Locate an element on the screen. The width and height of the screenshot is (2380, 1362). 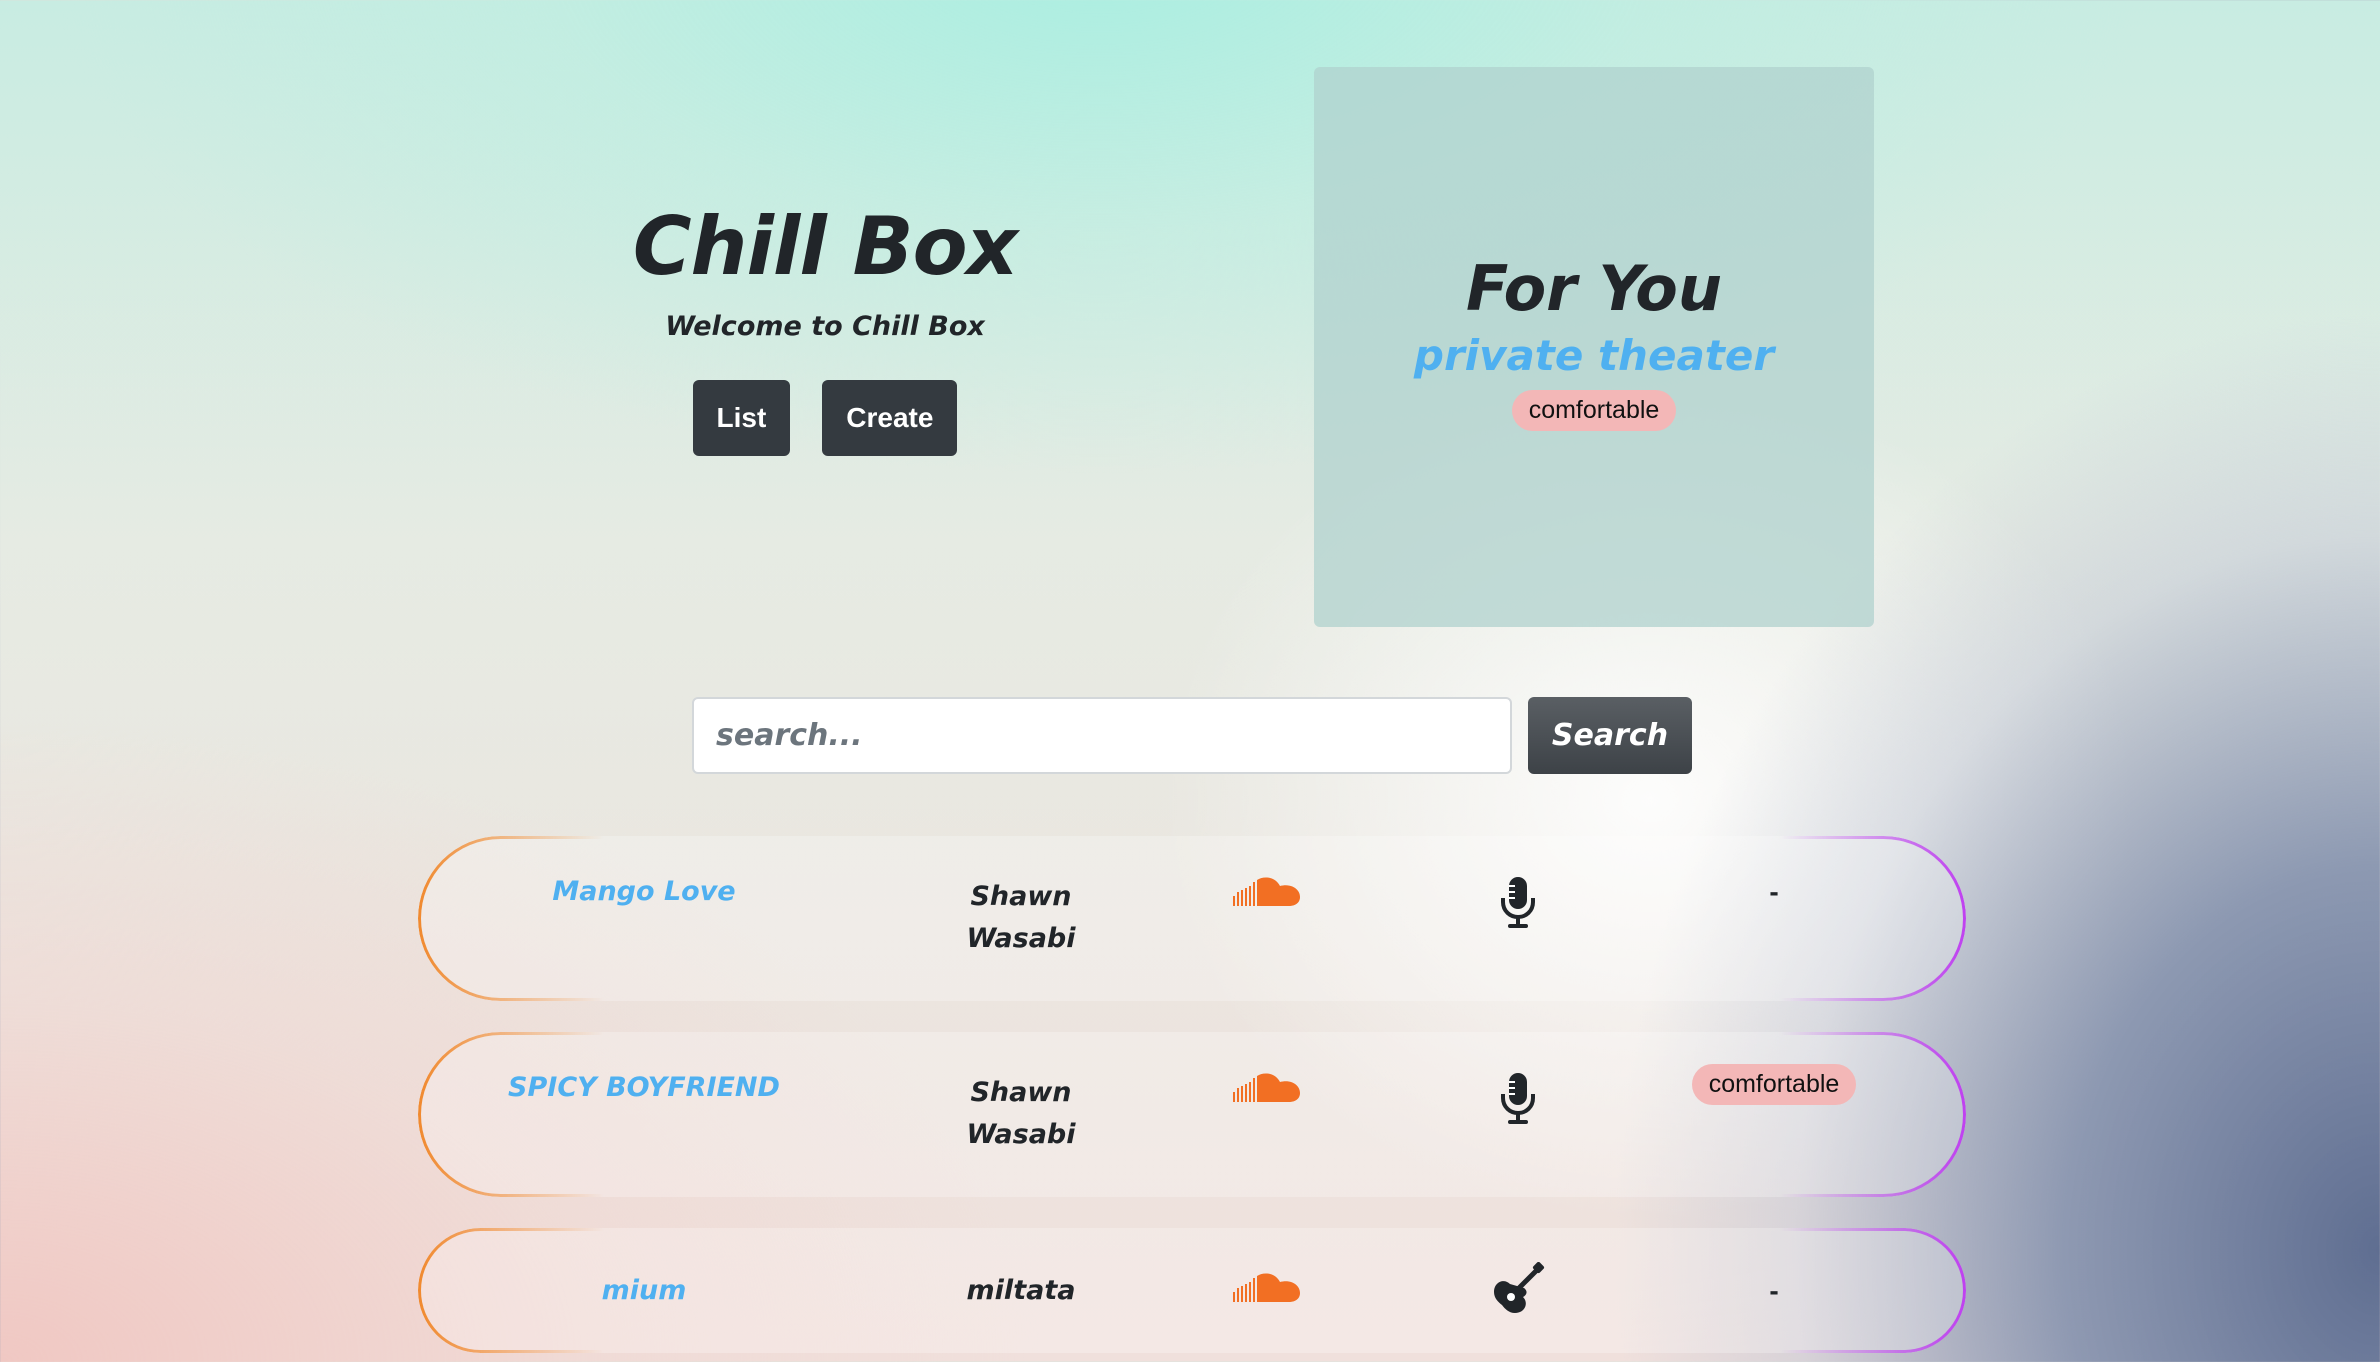
welcome-subtitle: Welcome to Chill Box is located at coordinates (825, 326).